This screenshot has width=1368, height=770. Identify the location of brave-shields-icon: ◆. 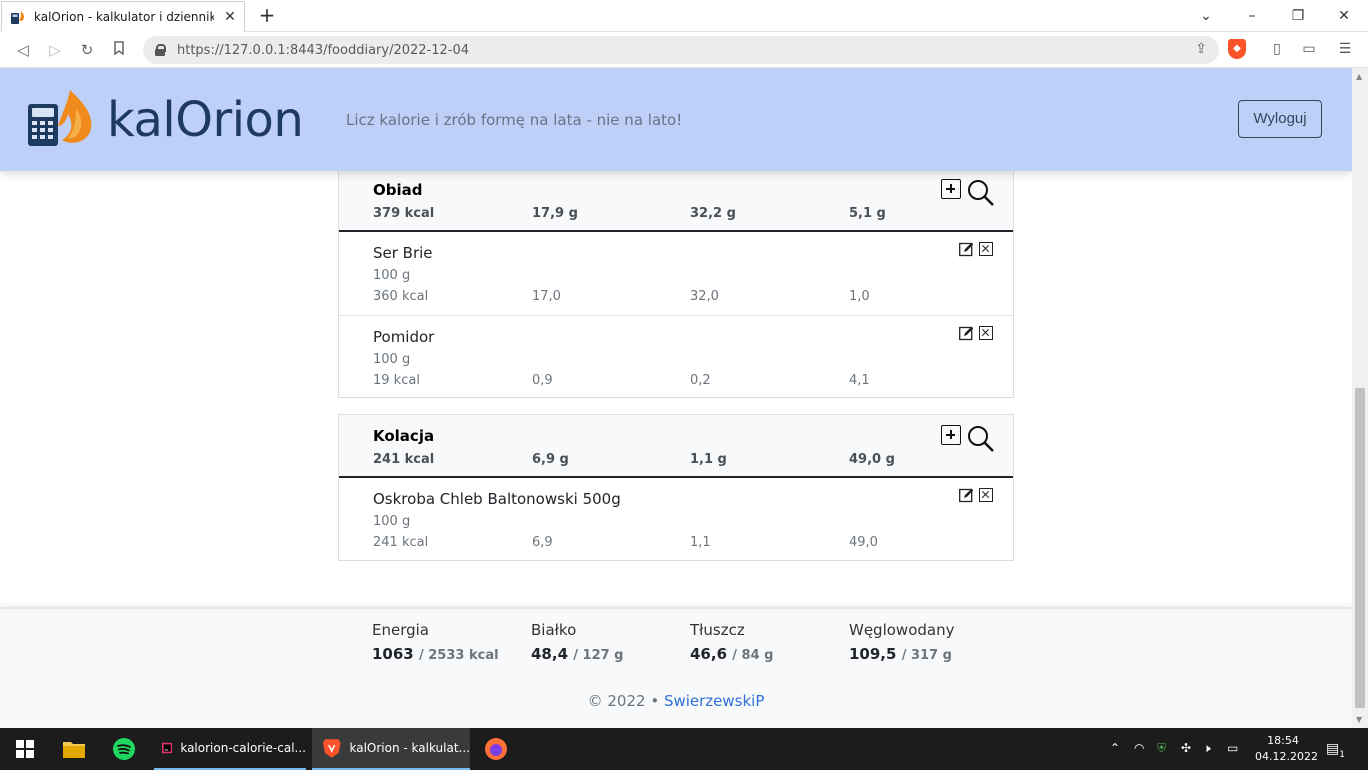
(1237, 49).